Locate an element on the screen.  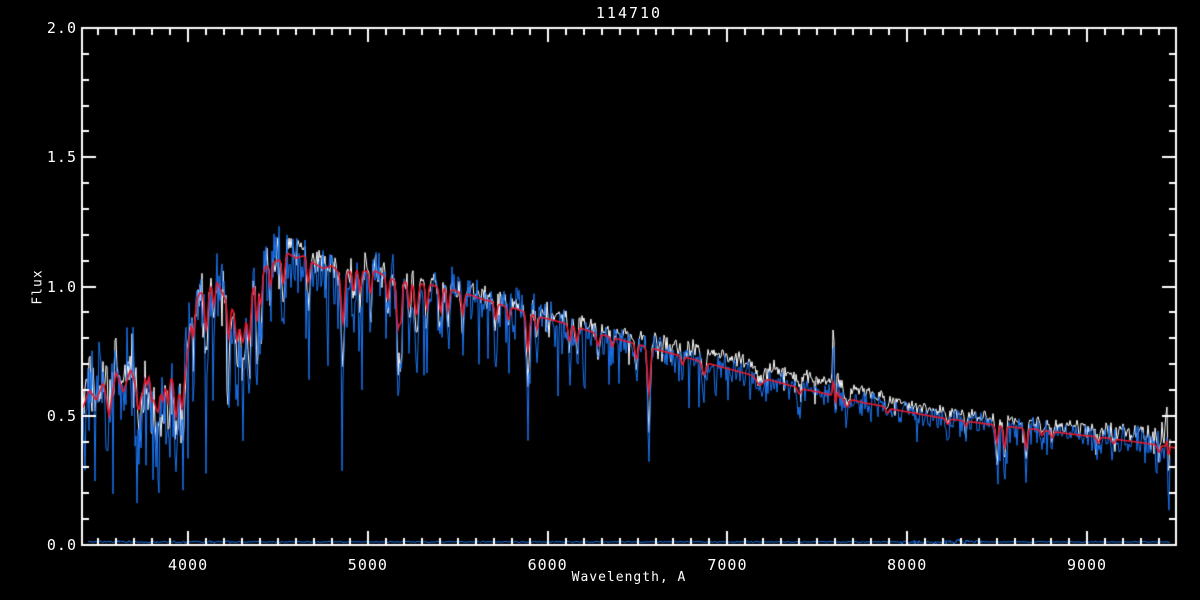
y-tick-label: 0.5 is located at coordinates (61, 415).